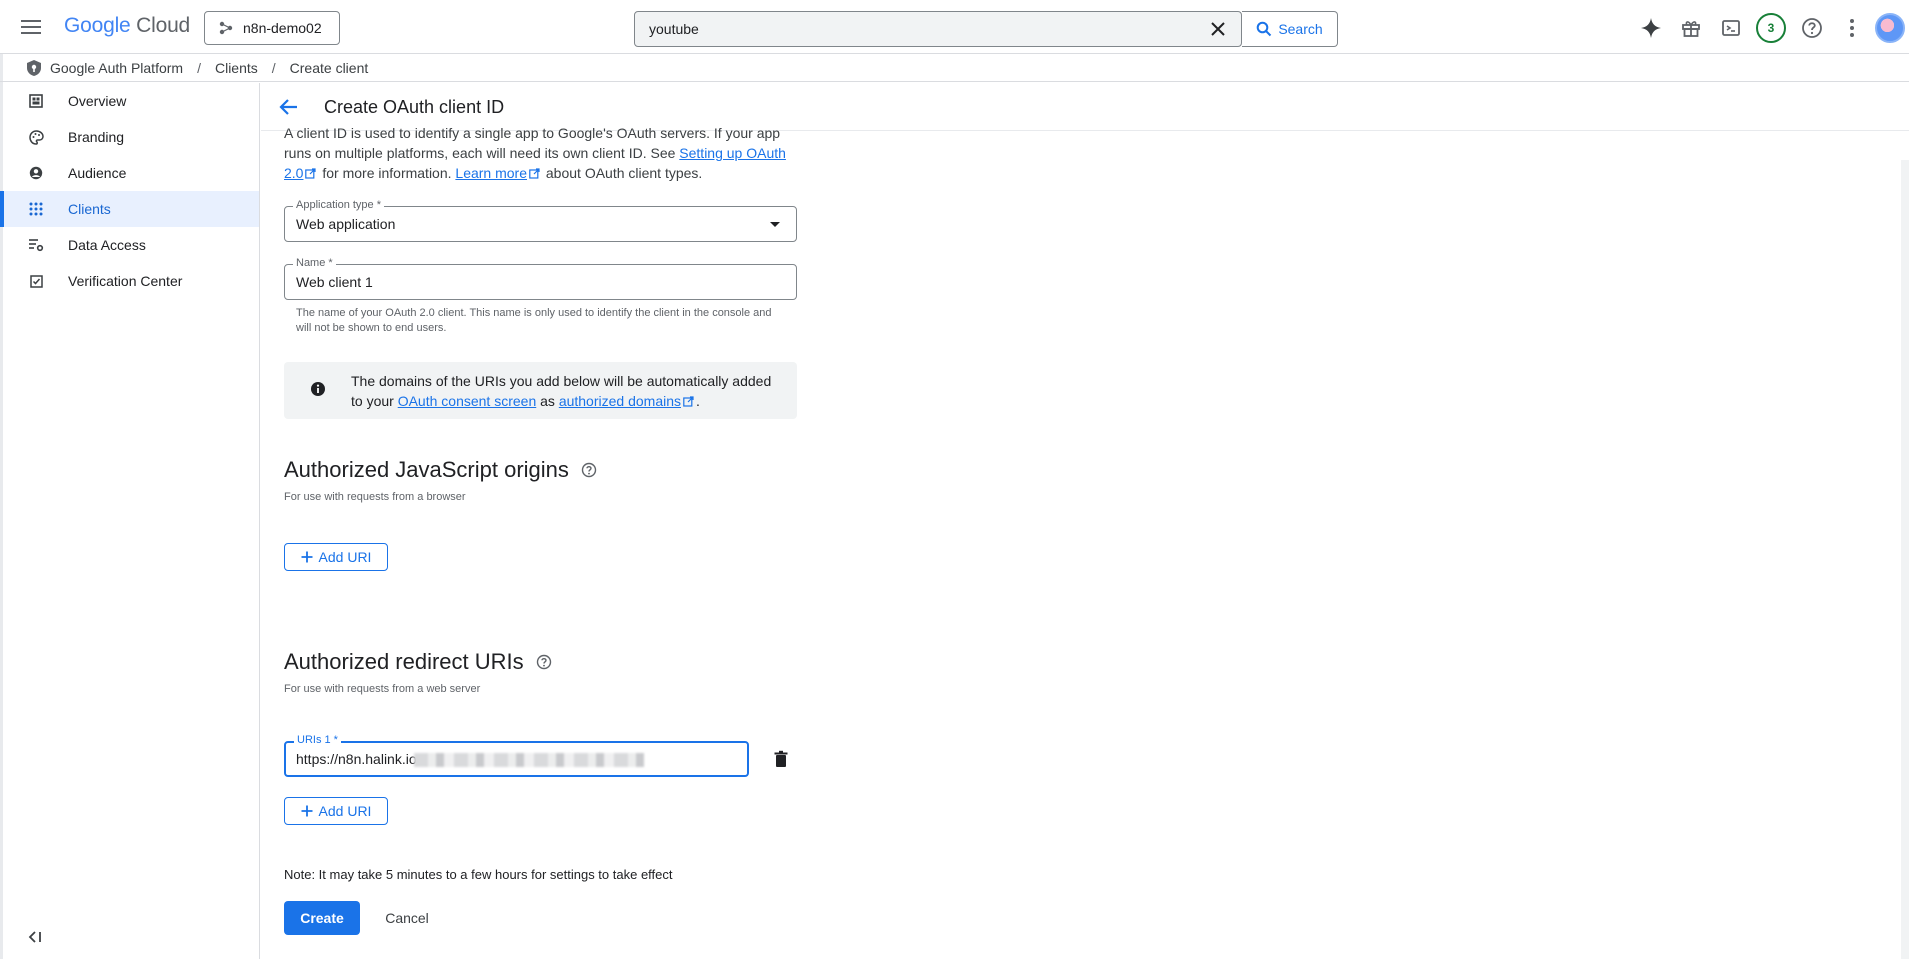  What do you see at coordinates (129, 173) in the screenshot?
I see `sidebar-item-audience: Audience` at bounding box center [129, 173].